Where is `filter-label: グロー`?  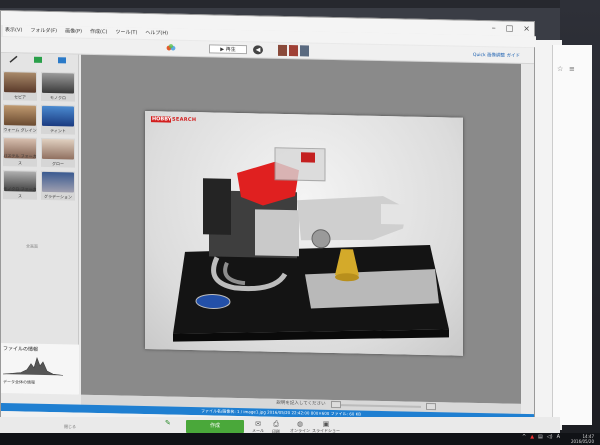
filter-label: グロー is located at coordinates (58, 164).